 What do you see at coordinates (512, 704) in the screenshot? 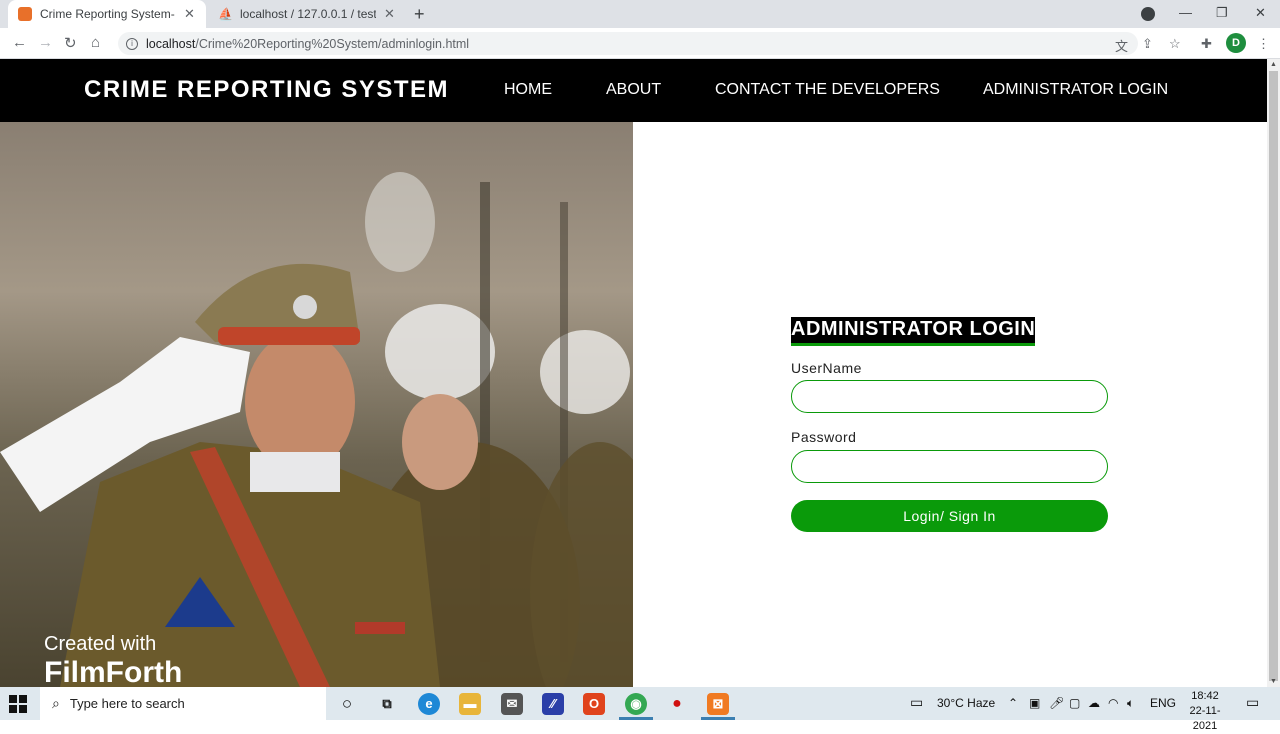
I see `mail-icon: ✉` at bounding box center [512, 704].